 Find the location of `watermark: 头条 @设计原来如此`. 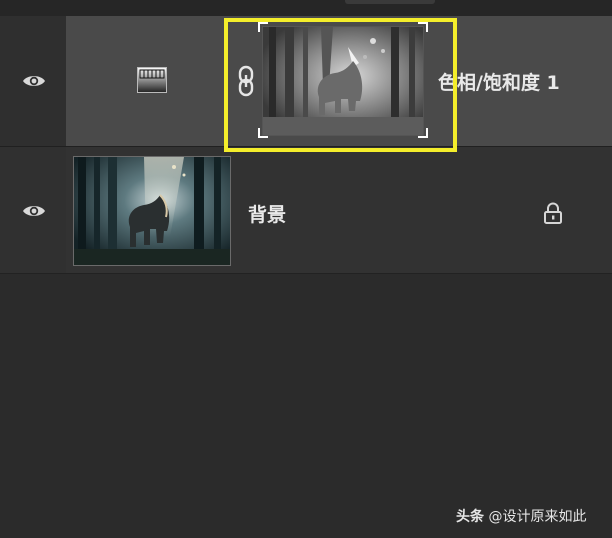

watermark: 头条 @设计原来如此 is located at coordinates (521, 516).